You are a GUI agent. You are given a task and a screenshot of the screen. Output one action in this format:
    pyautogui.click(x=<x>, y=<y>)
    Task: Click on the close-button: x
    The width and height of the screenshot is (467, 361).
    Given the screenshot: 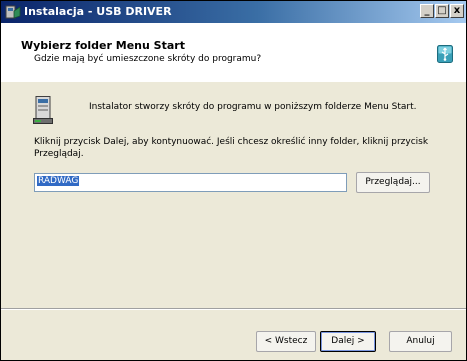 What is the action you would take?
    pyautogui.click(x=457, y=11)
    